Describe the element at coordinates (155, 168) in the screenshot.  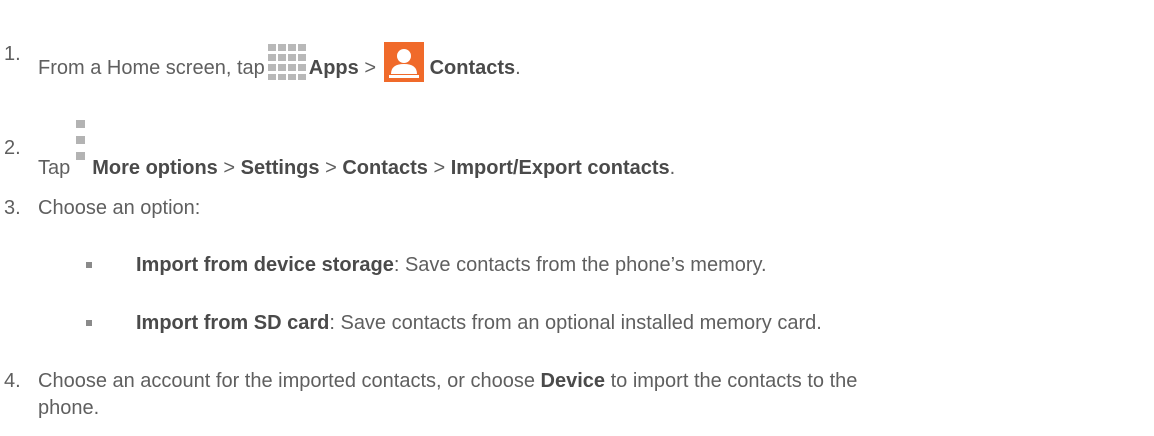
I see `more-options-label: More options` at that location.